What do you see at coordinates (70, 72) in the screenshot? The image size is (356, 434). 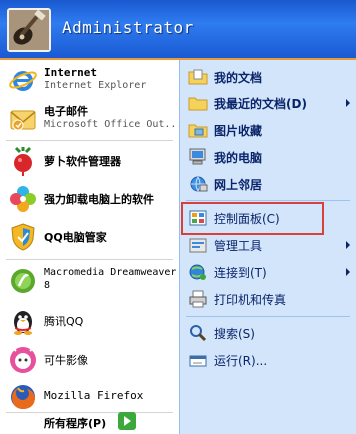 I see `program-title: Internet` at bounding box center [70, 72].